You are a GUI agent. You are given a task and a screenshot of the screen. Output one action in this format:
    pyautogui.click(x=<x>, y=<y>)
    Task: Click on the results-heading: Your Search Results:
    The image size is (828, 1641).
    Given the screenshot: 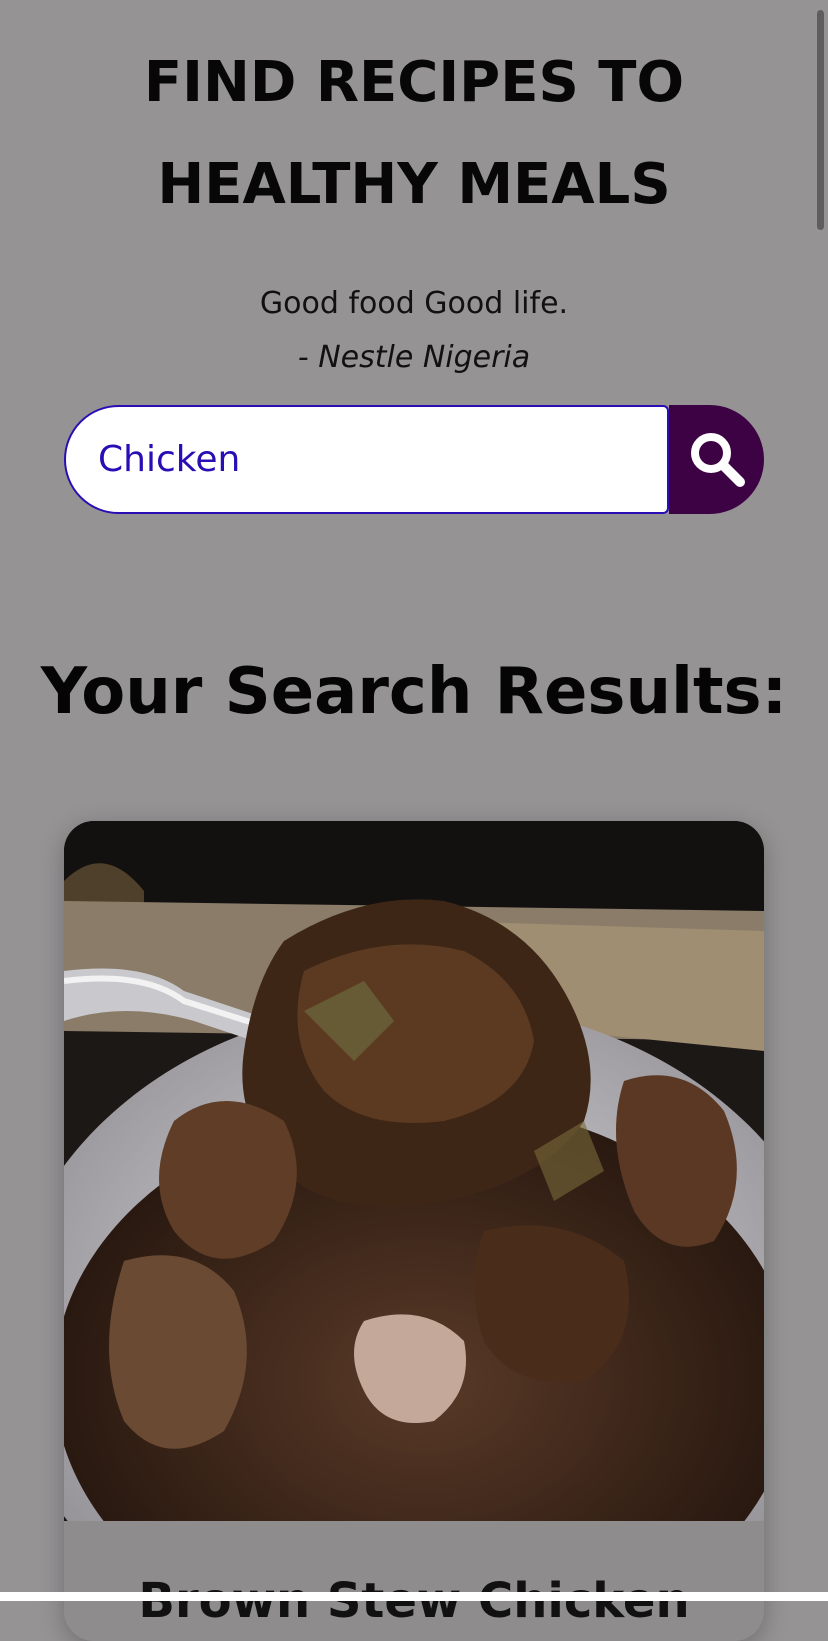 What is the action you would take?
    pyautogui.click(x=414, y=692)
    